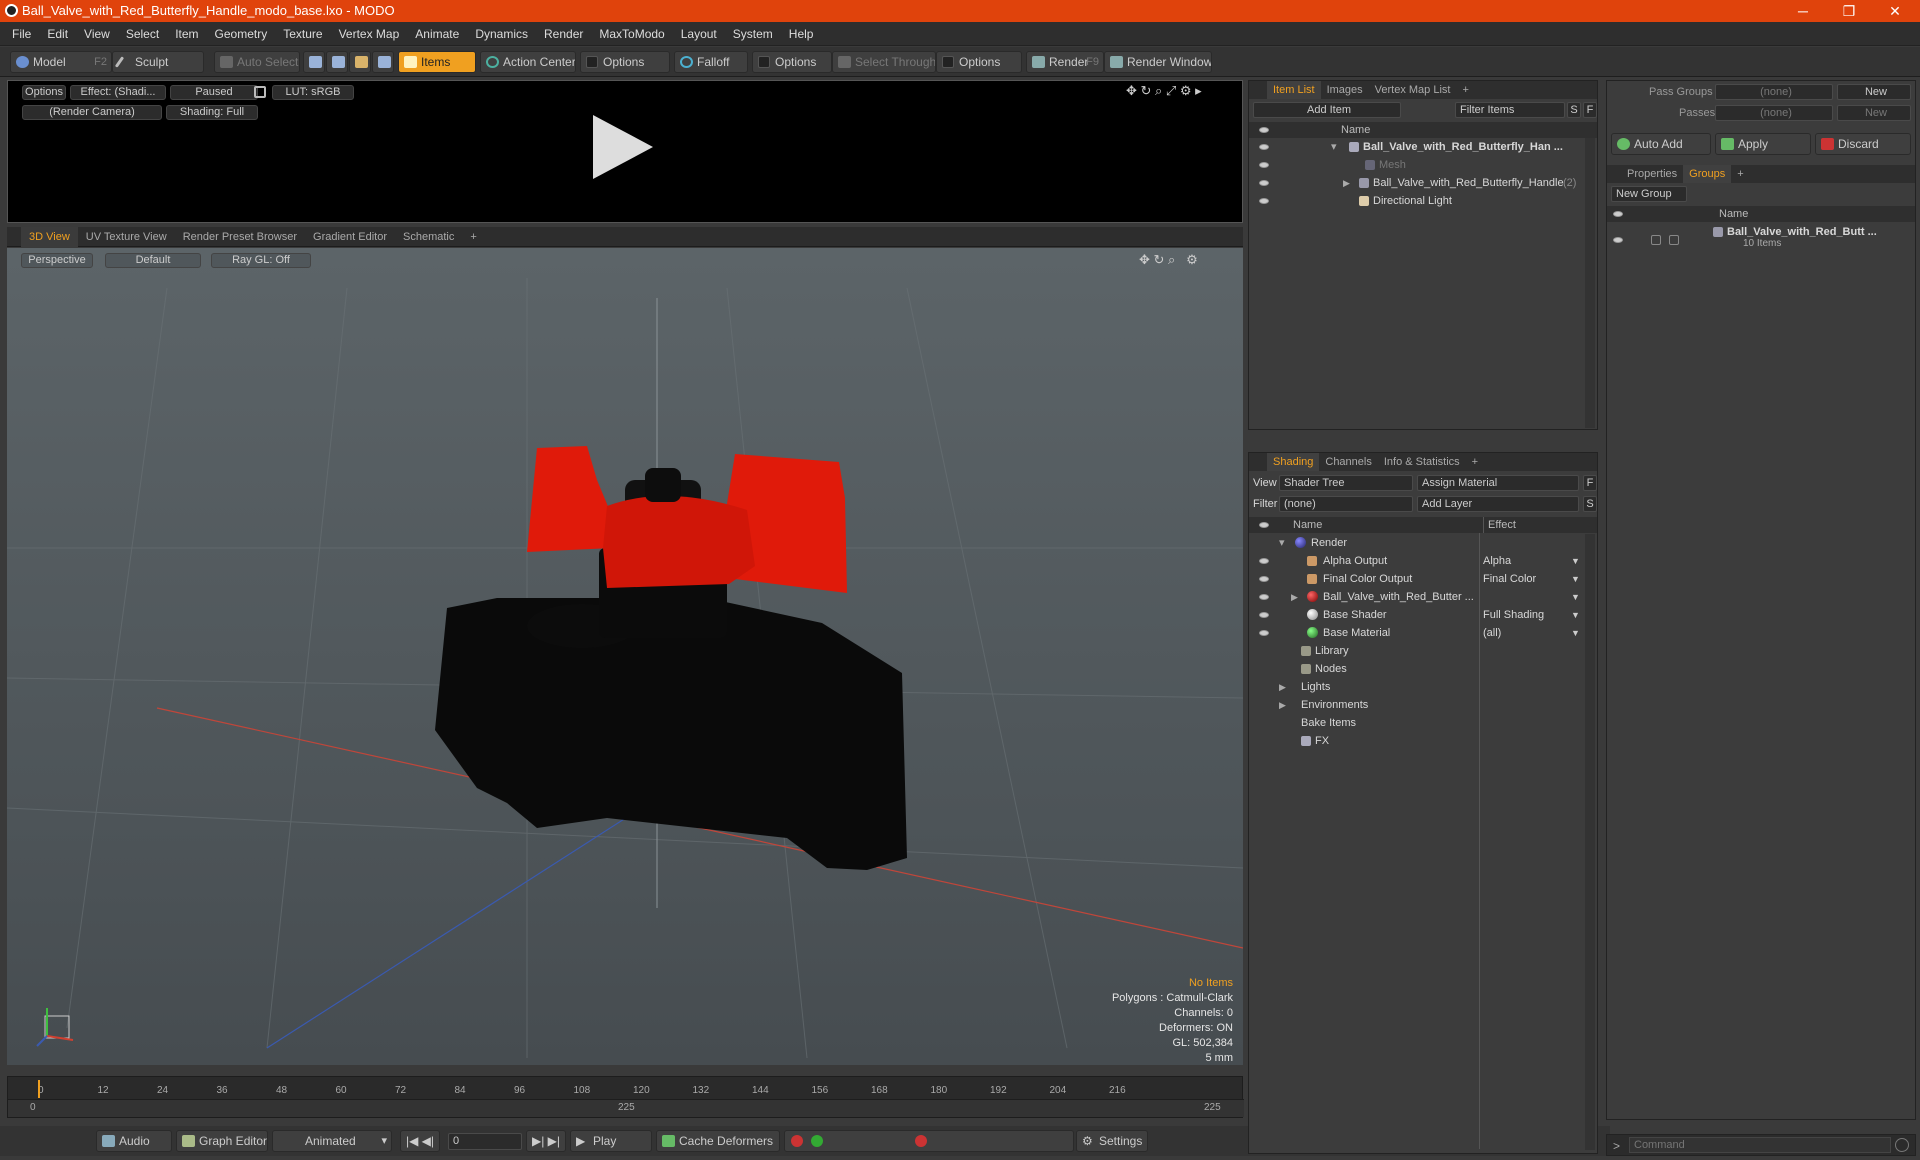 This screenshot has width=1920, height=1160. Describe the element at coordinates (625, 62) in the screenshot. I see `action-center-options-button: Options` at that location.